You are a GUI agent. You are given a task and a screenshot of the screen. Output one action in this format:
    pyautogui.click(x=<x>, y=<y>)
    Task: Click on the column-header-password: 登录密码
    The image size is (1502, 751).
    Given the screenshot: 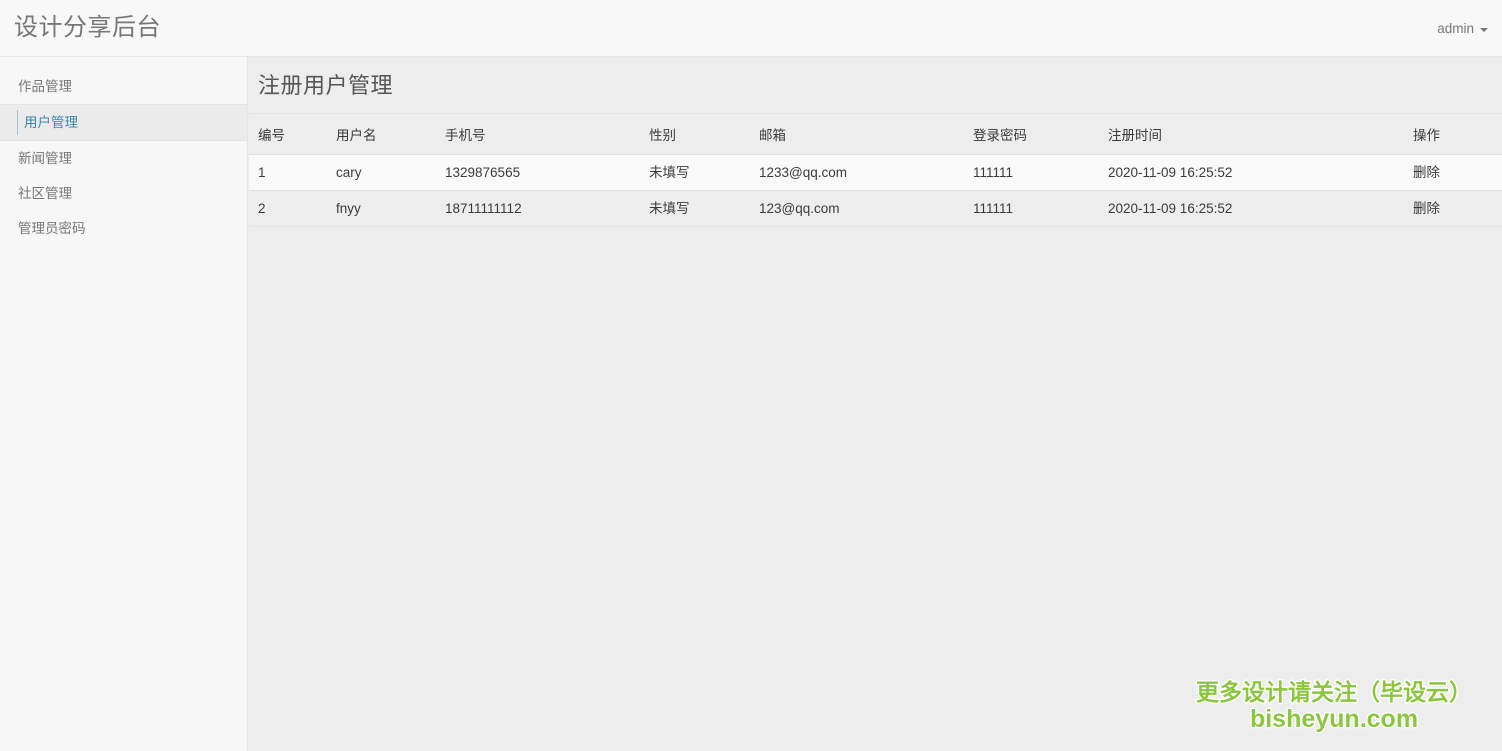 What is the action you would take?
    pyautogui.click(x=1031, y=134)
    